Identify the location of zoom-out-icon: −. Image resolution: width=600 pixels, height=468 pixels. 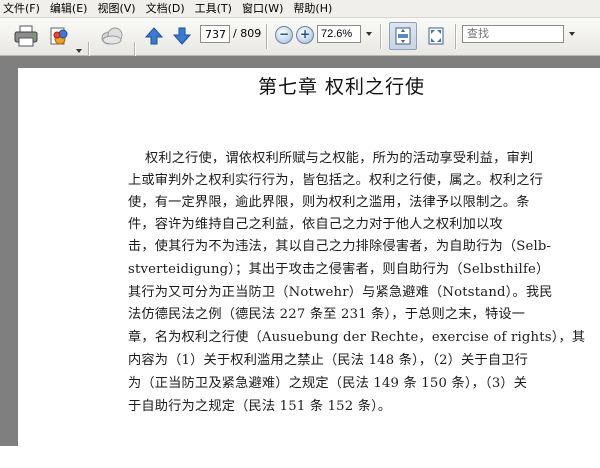
(284, 34).